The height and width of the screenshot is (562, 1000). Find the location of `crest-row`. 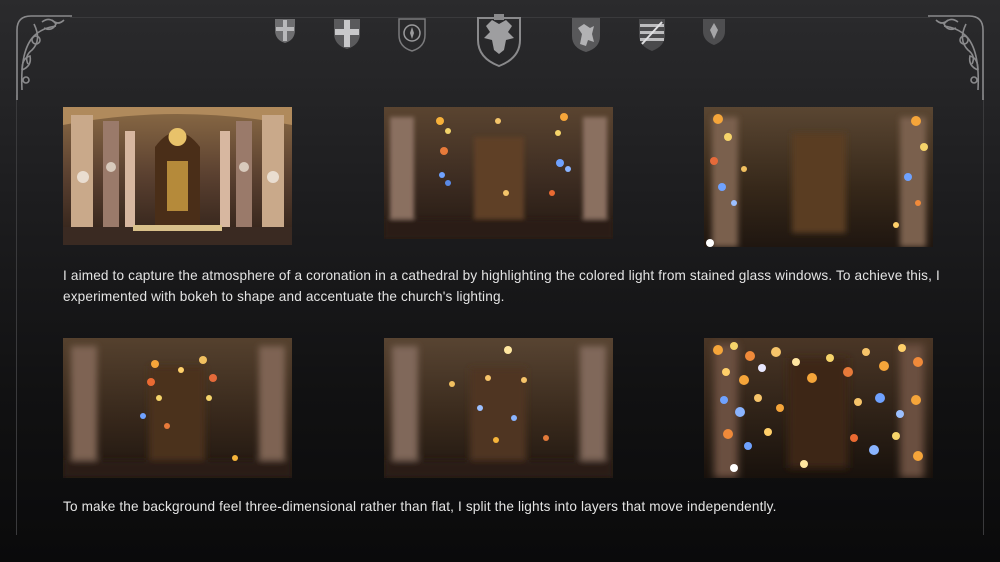

crest-row is located at coordinates (500, 40).